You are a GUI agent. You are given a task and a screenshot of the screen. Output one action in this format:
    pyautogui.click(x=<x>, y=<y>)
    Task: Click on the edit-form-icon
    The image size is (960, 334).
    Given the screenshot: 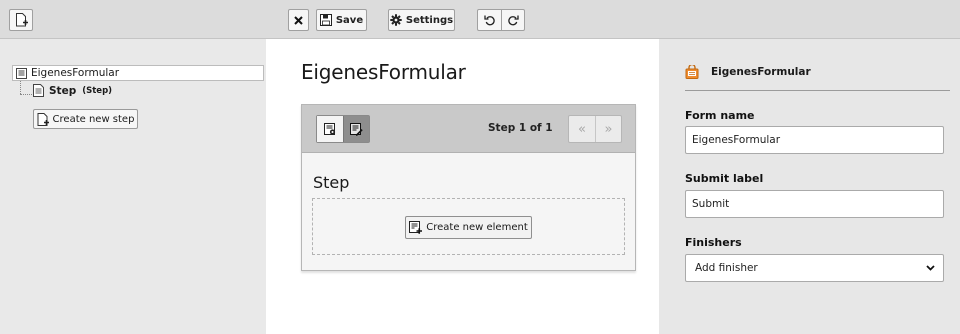 What is the action you would take?
    pyautogui.click(x=356, y=129)
    